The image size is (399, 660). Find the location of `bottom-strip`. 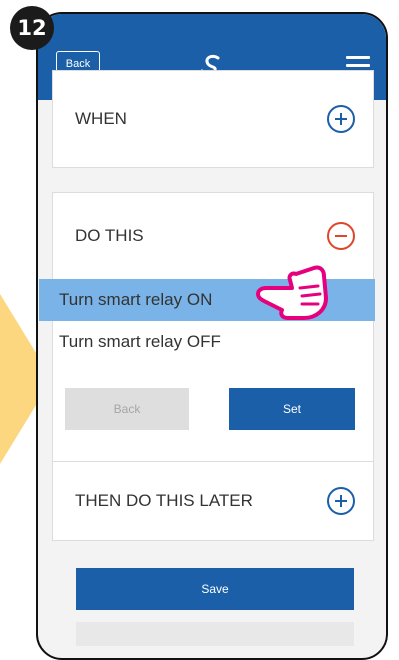

bottom-strip is located at coordinates (215, 634).